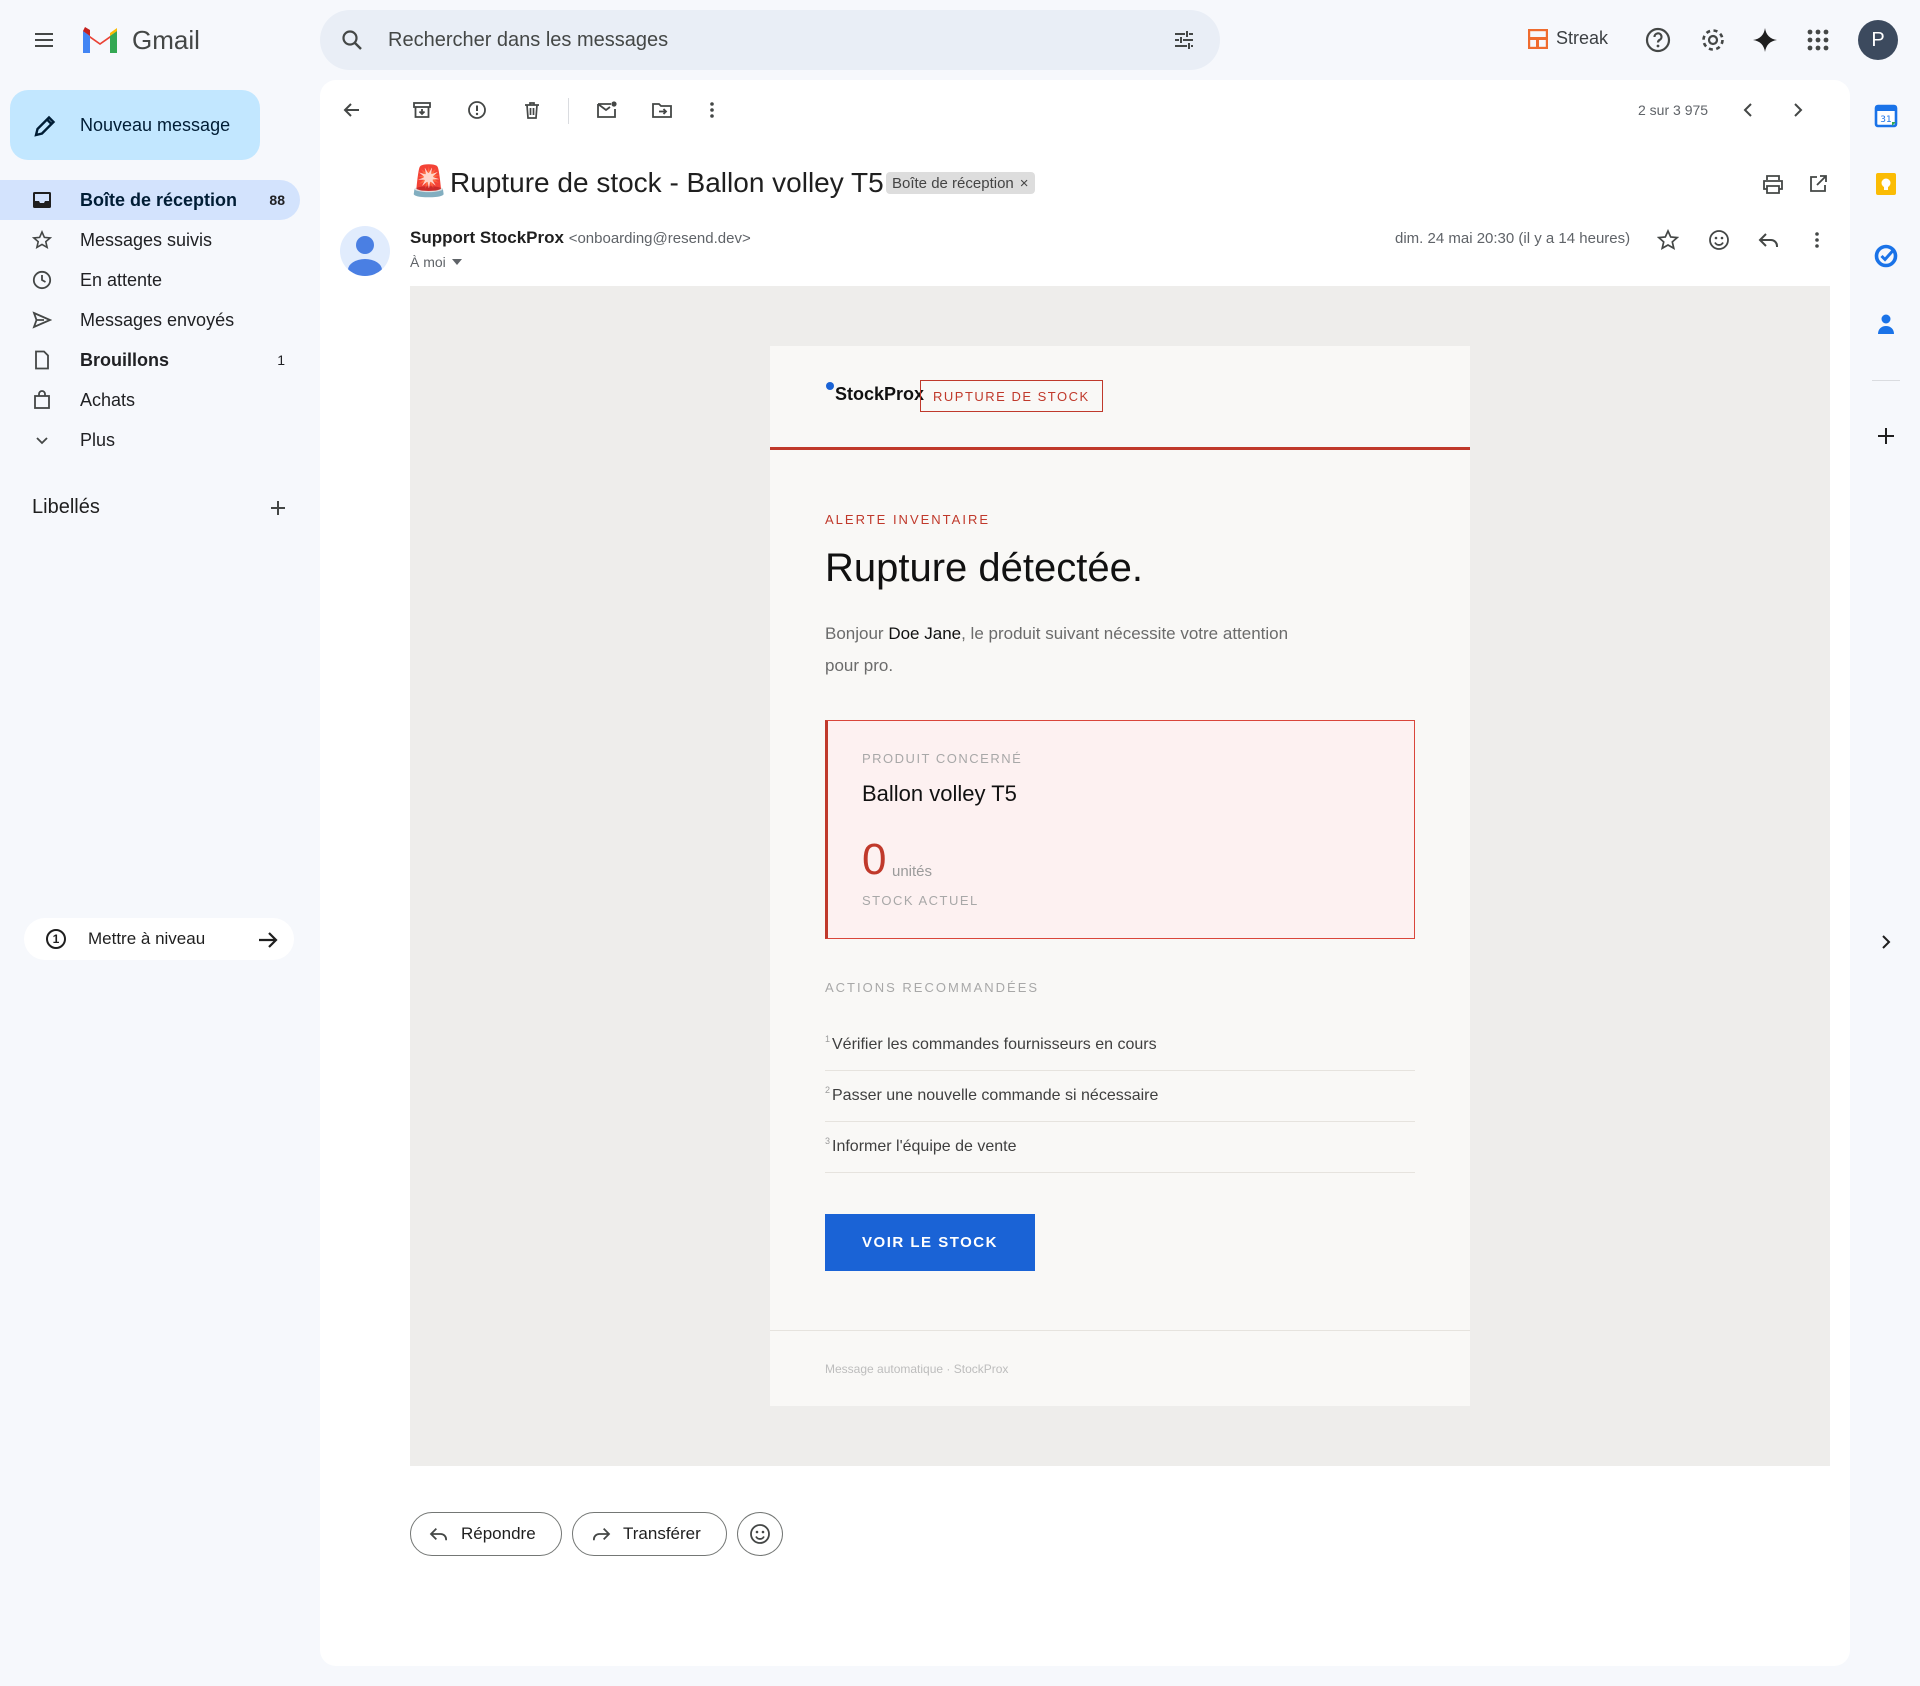 The image size is (1920, 1686). I want to click on add-label-button, so click(278, 508).